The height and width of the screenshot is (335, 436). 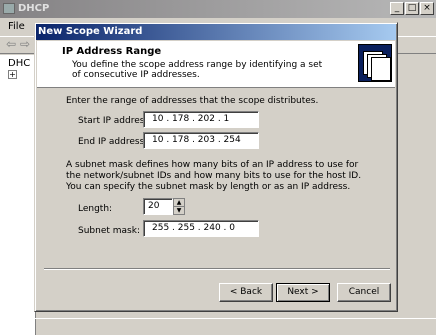 What do you see at coordinates (427, 8) in the screenshot?
I see `close-icon: ×` at bounding box center [427, 8].